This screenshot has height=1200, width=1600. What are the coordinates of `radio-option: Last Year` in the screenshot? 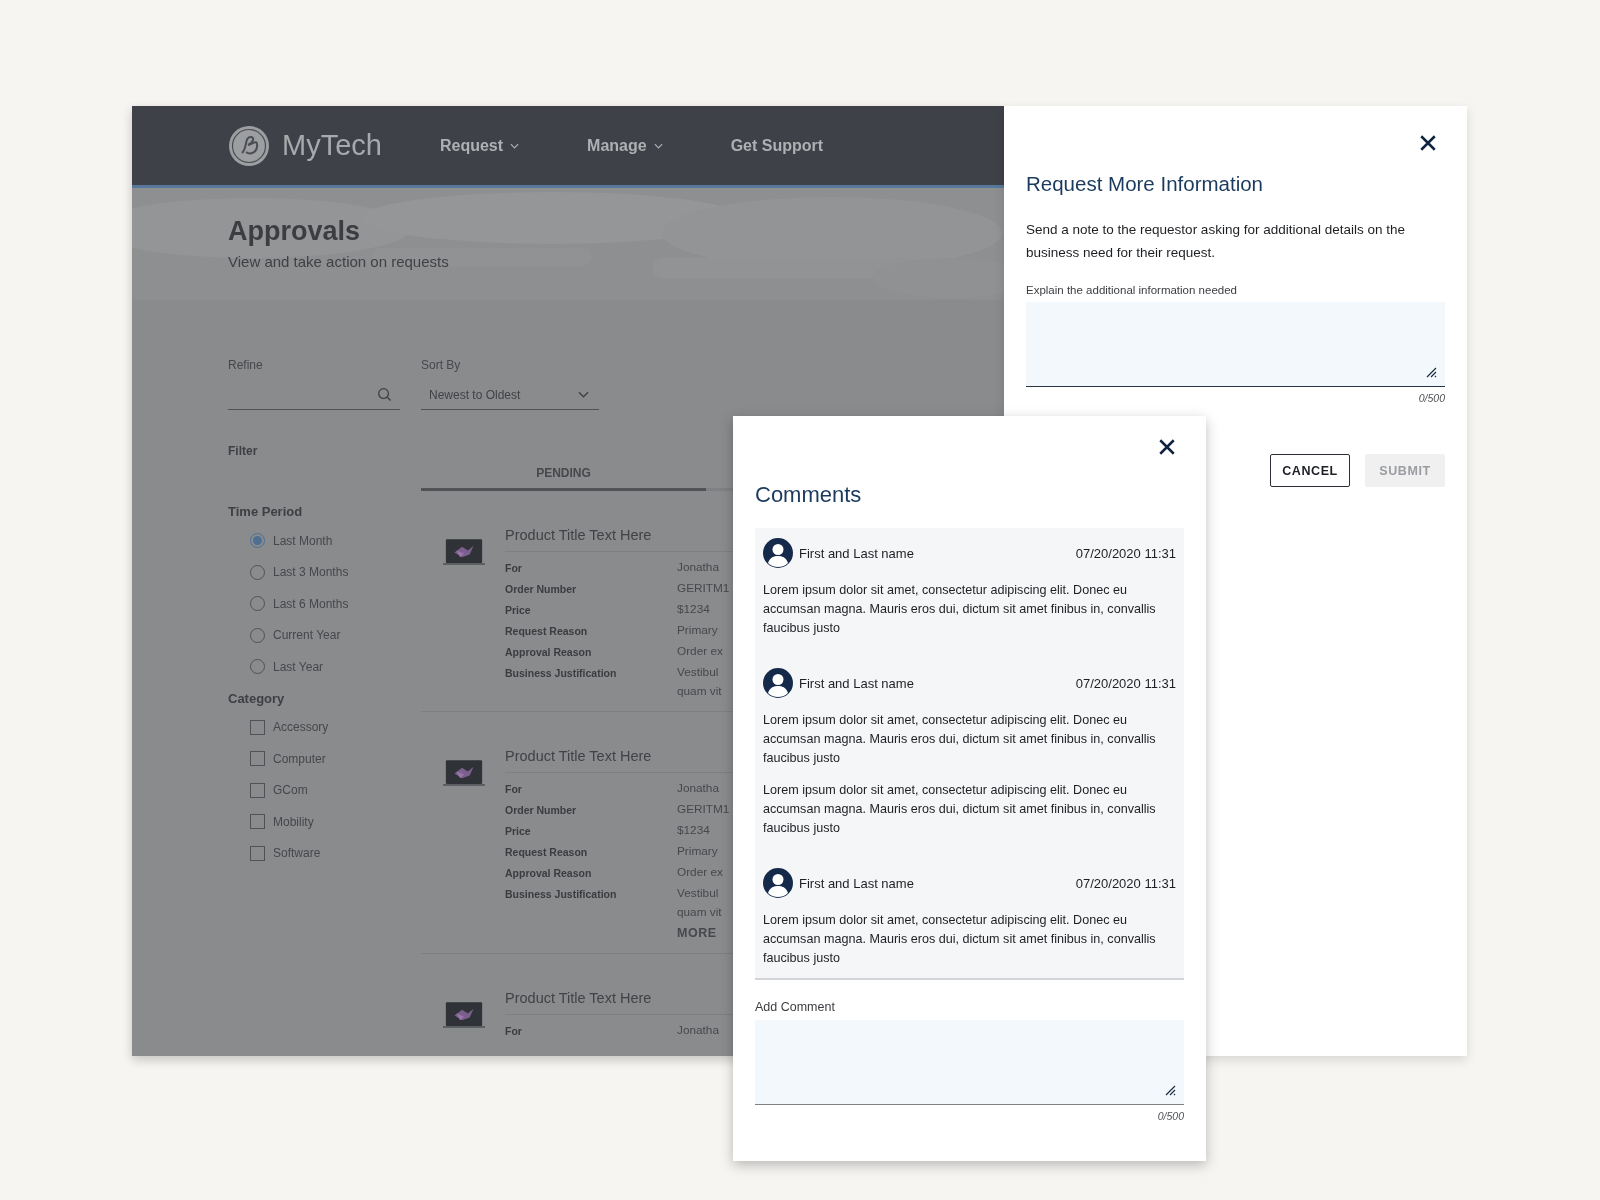 It's located at (287, 667).